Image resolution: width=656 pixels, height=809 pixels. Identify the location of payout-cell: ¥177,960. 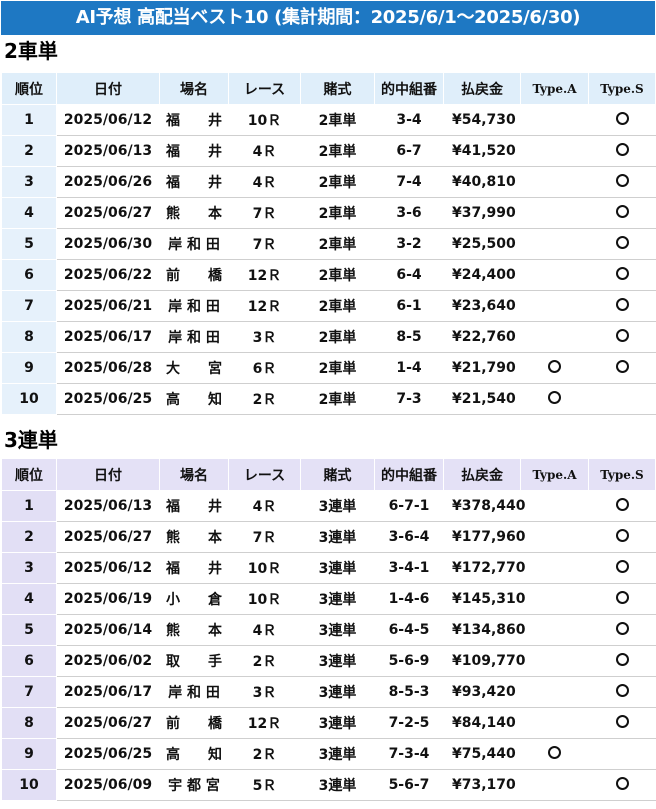
(484, 537).